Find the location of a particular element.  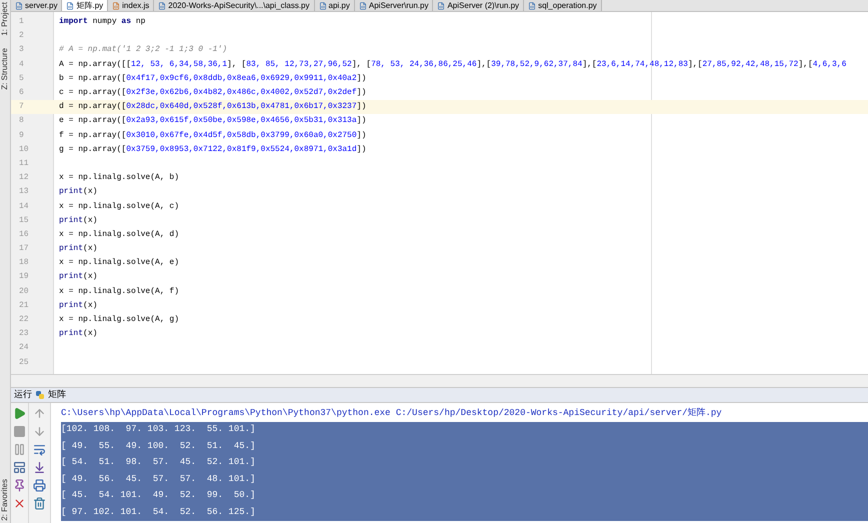

line-number: 1 is located at coordinates (21, 22).